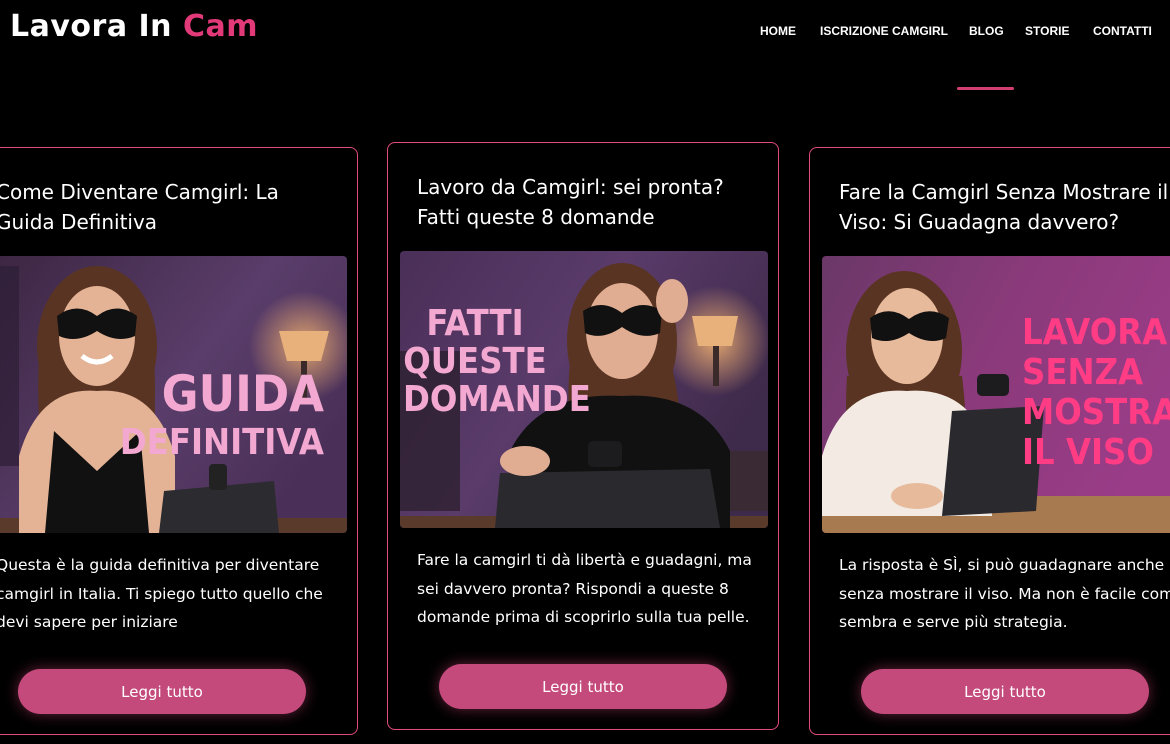 The height and width of the screenshot is (744, 1170). Describe the element at coordinates (243, 394) in the screenshot. I see `image-headline-1: GUIDA` at that location.